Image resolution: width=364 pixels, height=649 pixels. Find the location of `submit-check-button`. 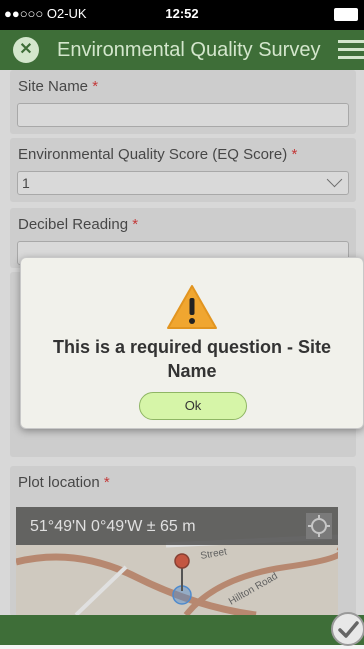

submit-check-button is located at coordinates (347, 629).